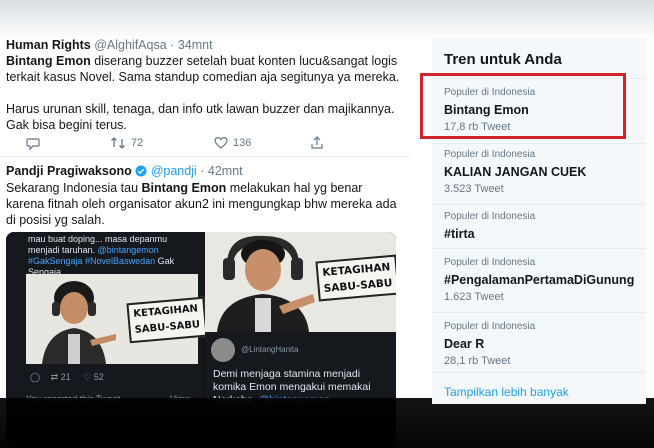 The image size is (654, 448). Describe the element at coordinates (474, 297) in the screenshot. I see `trend-count: 1.623 Tweet` at that location.